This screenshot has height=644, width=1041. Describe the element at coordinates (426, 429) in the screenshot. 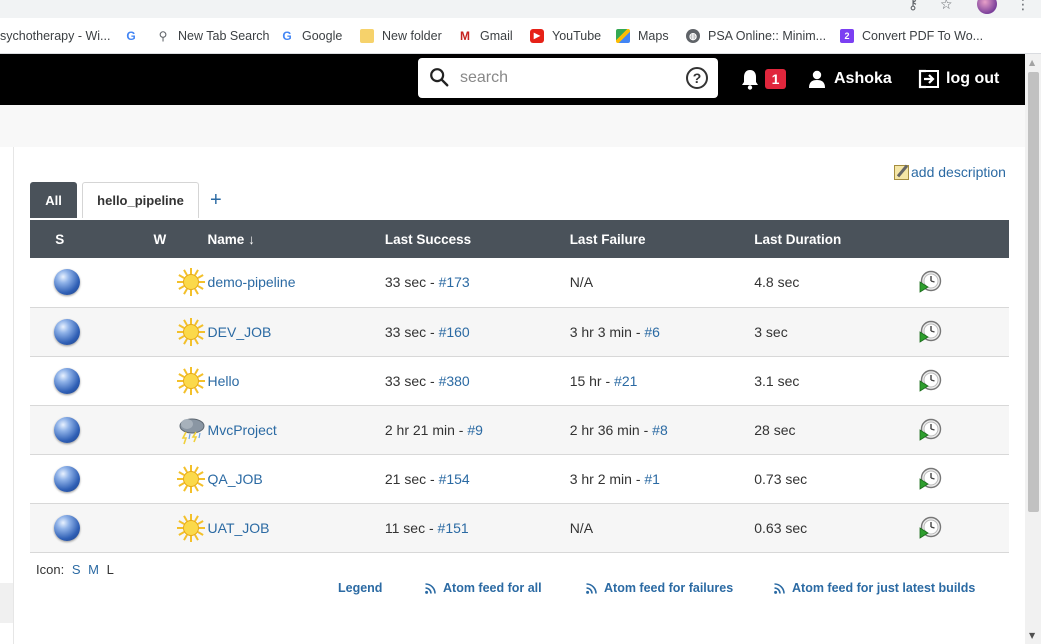

I see `last-success-time: 2 hr 21 min -` at that location.